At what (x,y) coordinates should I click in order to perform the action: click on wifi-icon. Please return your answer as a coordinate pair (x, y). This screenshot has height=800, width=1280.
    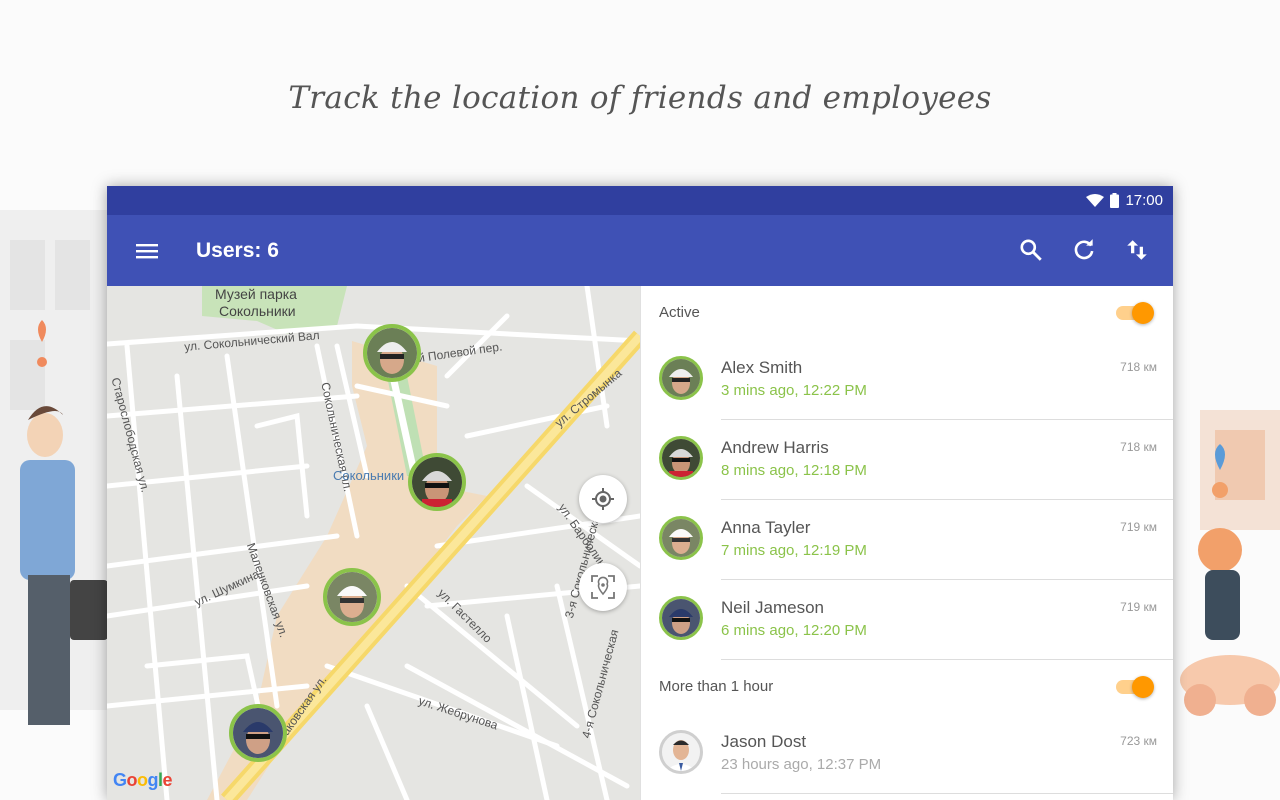
    Looking at the image, I should click on (1095, 200).